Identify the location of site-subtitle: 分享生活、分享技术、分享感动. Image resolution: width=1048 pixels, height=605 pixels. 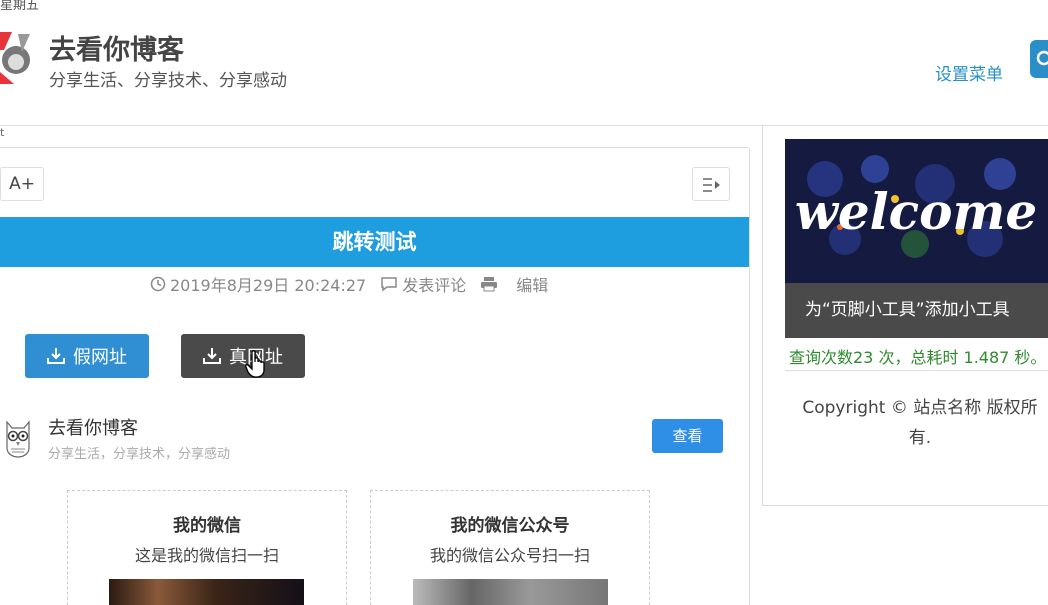
(168, 81).